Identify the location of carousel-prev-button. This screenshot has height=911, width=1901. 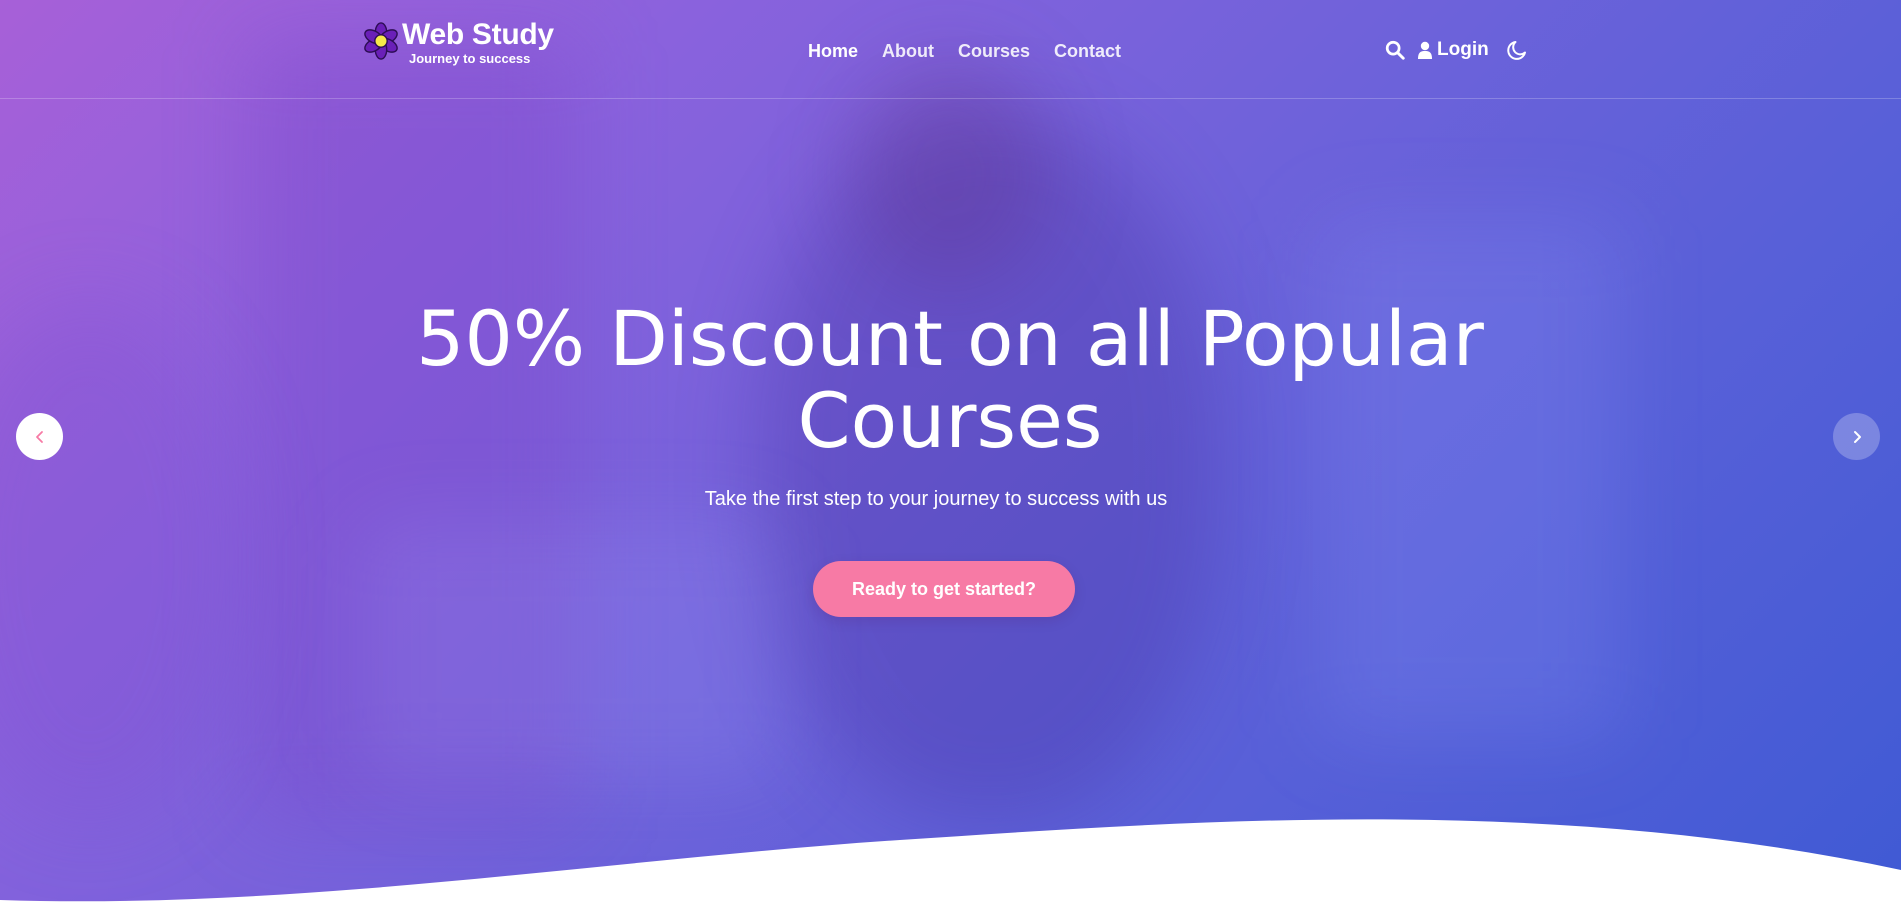
(39, 436).